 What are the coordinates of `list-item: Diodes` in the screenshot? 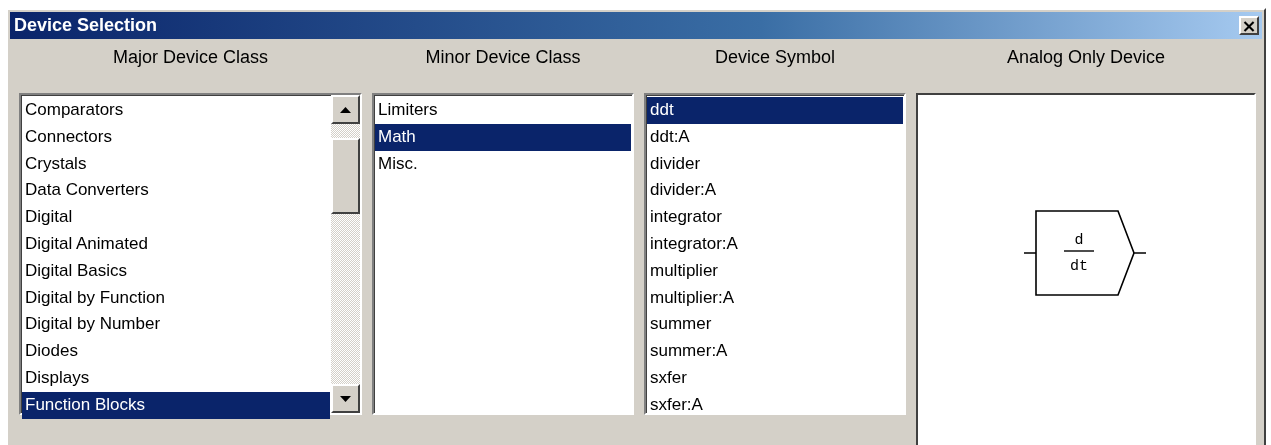 It's located at (176, 351).